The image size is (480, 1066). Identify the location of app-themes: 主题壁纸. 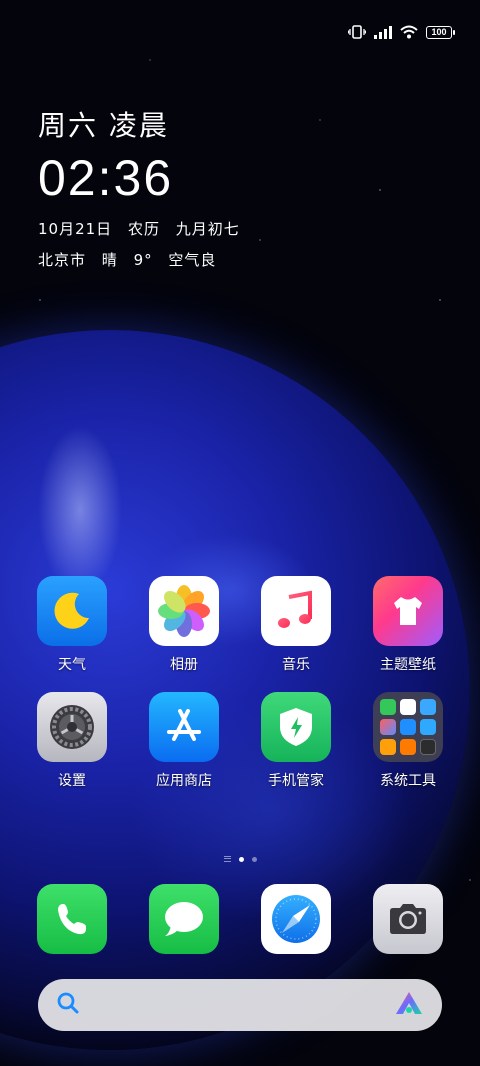
(408, 625).